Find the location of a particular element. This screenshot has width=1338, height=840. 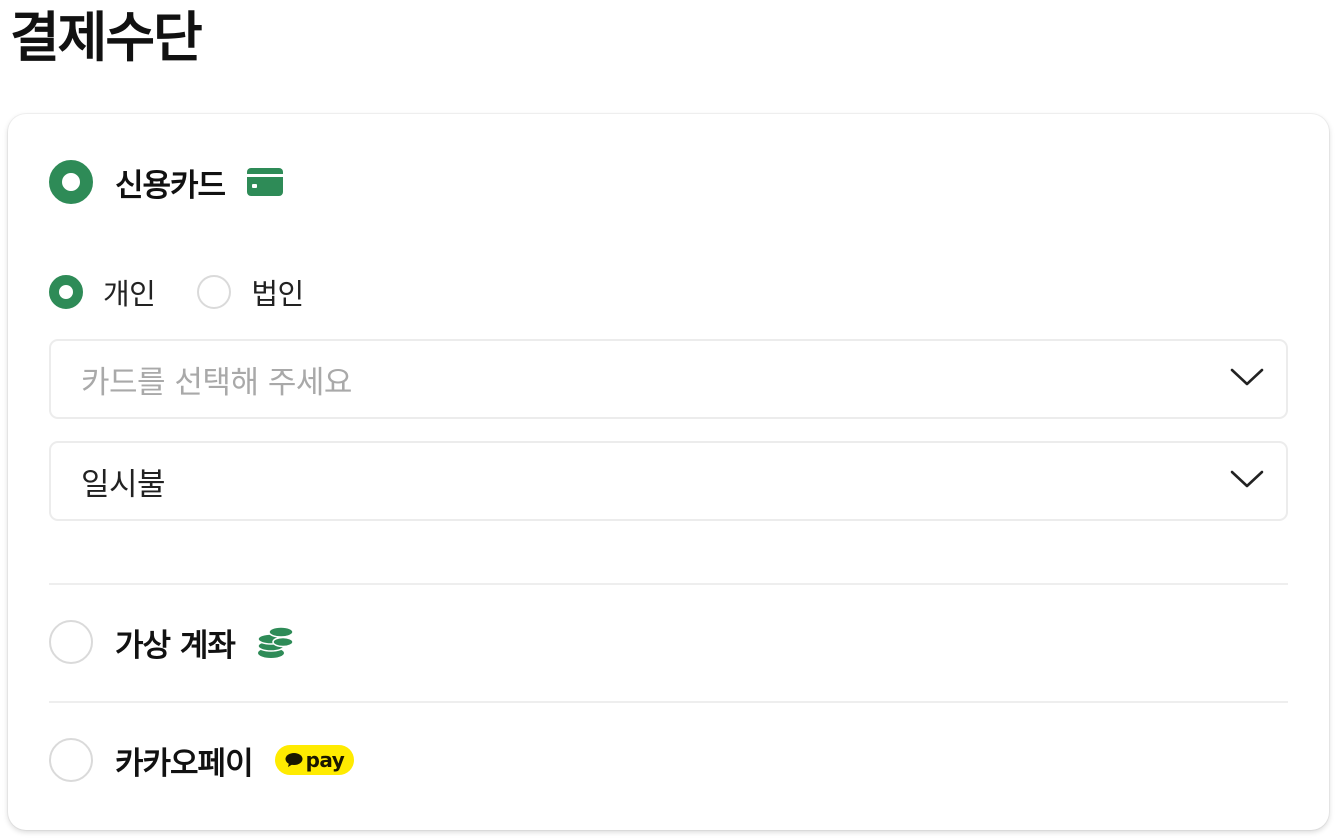

payment-option-virtual-account: 가상 계좌 is located at coordinates (172, 642).